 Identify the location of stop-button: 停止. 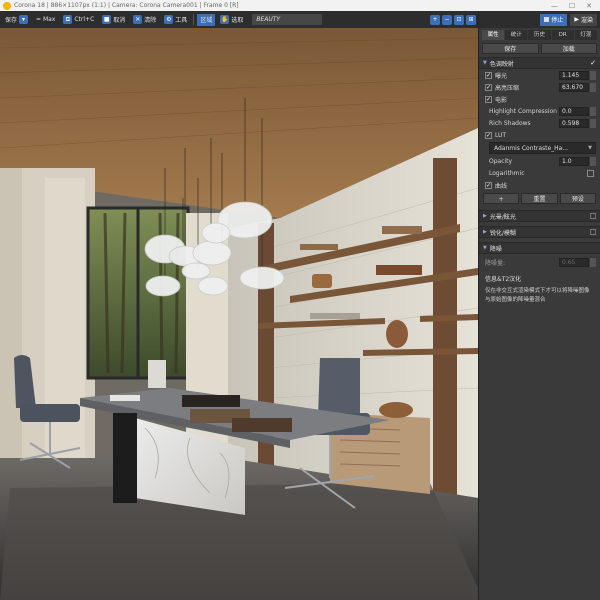
(554, 19).